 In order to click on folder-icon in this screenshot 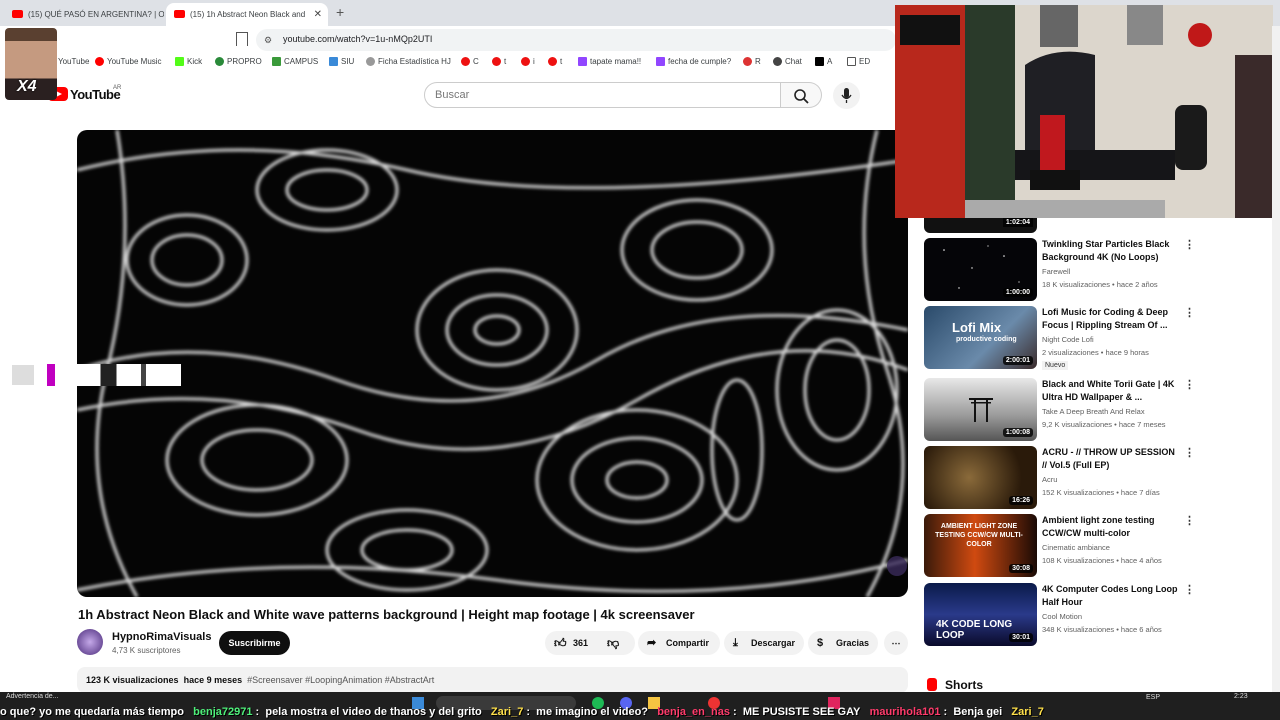, I will do `click(851, 61)`.